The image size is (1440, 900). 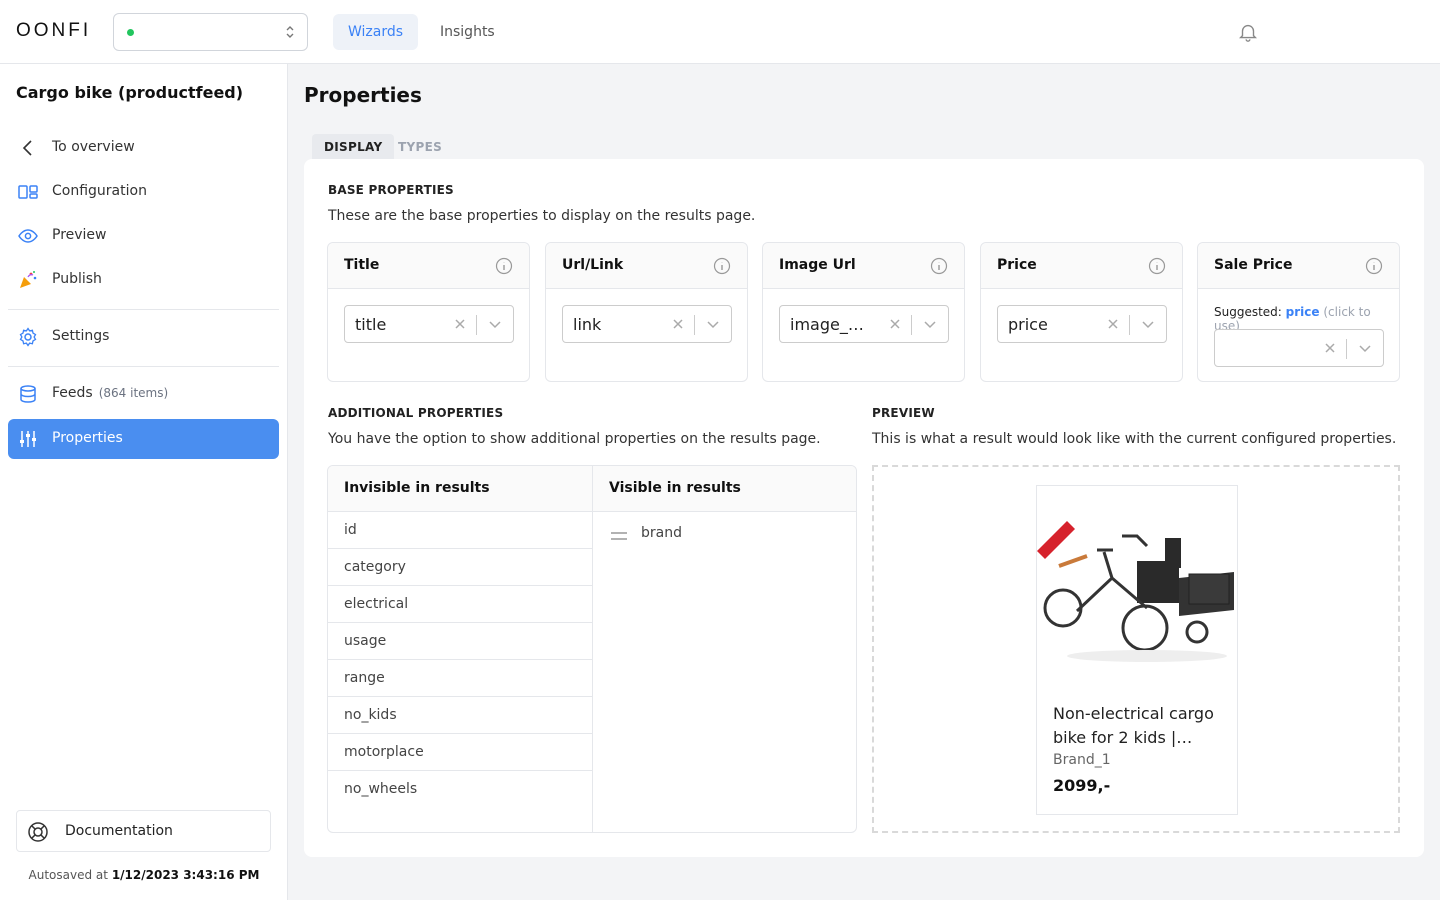 What do you see at coordinates (1303, 312) in the screenshot?
I see `suggested-value-link: price` at bounding box center [1303, 312].